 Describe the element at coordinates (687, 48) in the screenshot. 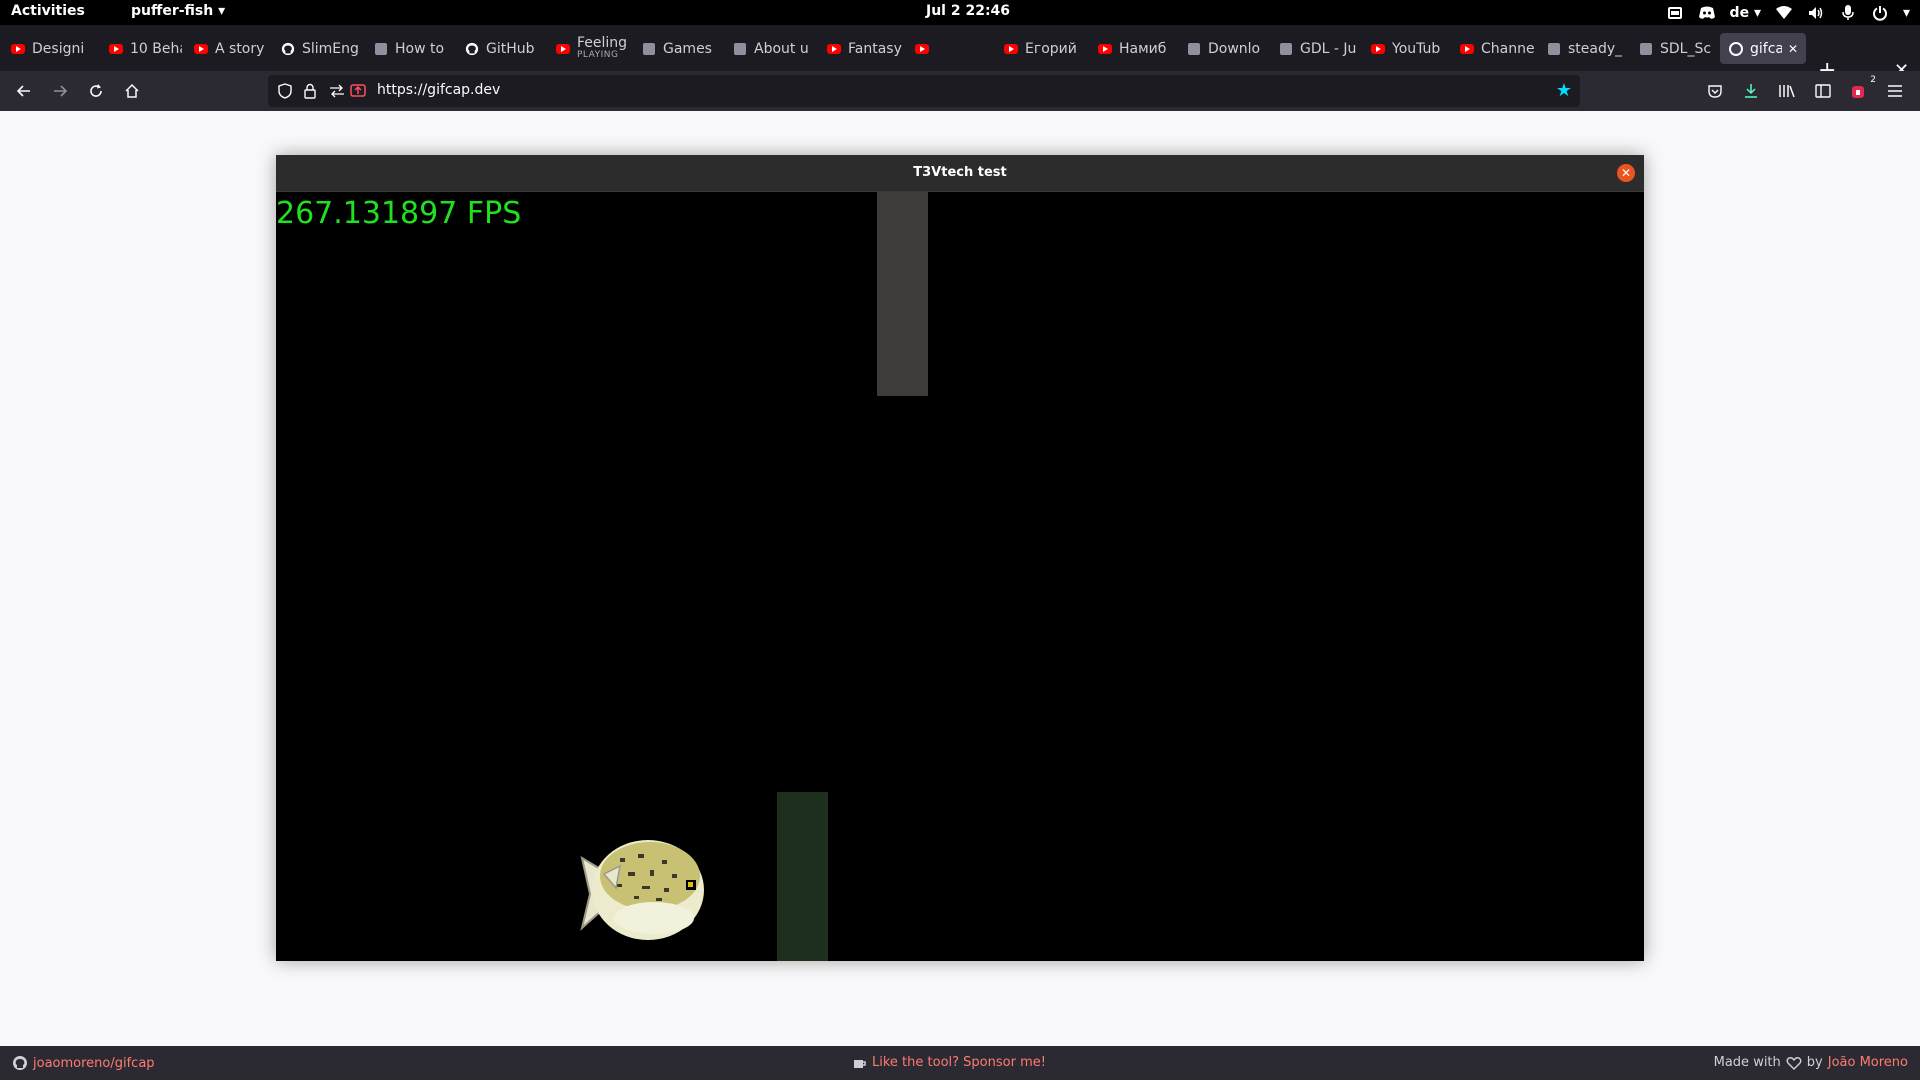

I see `tab-label: Games` at that location.